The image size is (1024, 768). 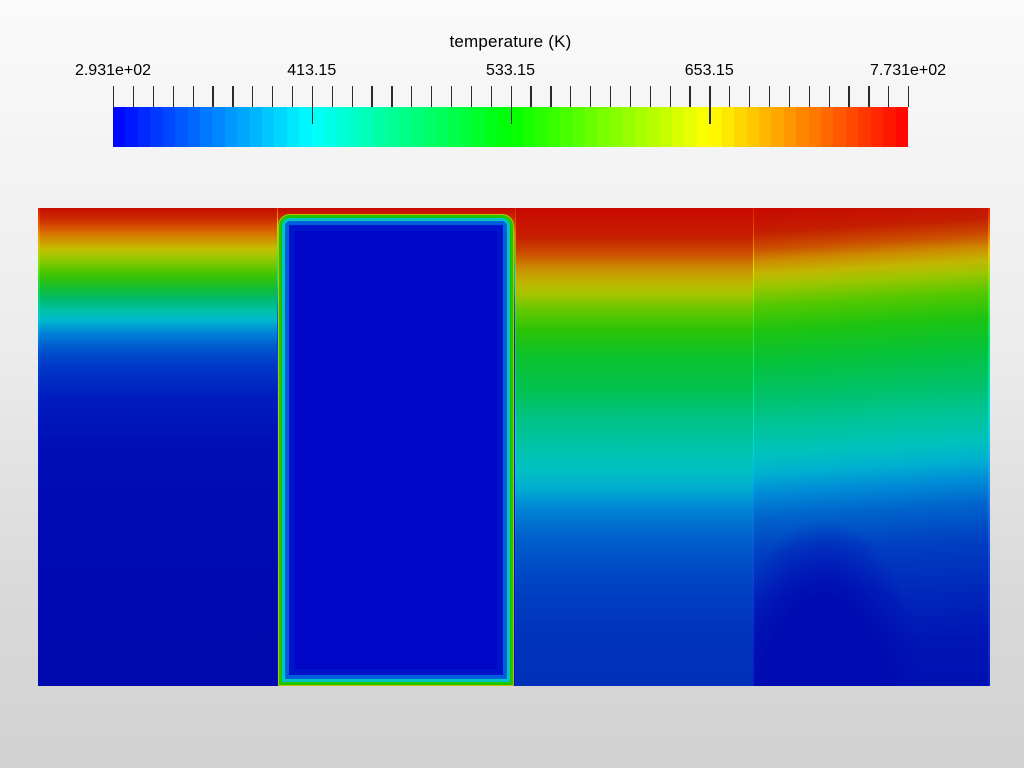 I want to click on cold-block, so click(x=396, y=450).